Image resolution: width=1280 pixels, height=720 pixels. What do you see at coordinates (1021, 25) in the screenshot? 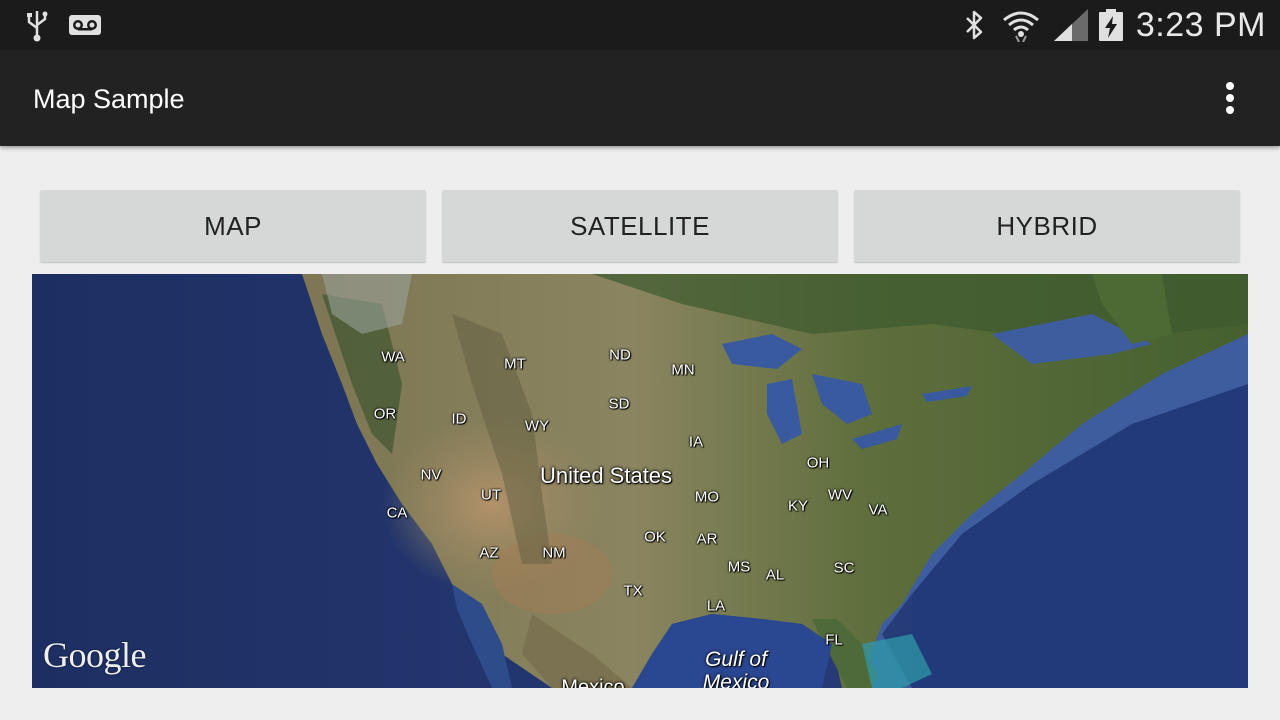
I see `wifi-icon` at bounding box center [1021, 25].